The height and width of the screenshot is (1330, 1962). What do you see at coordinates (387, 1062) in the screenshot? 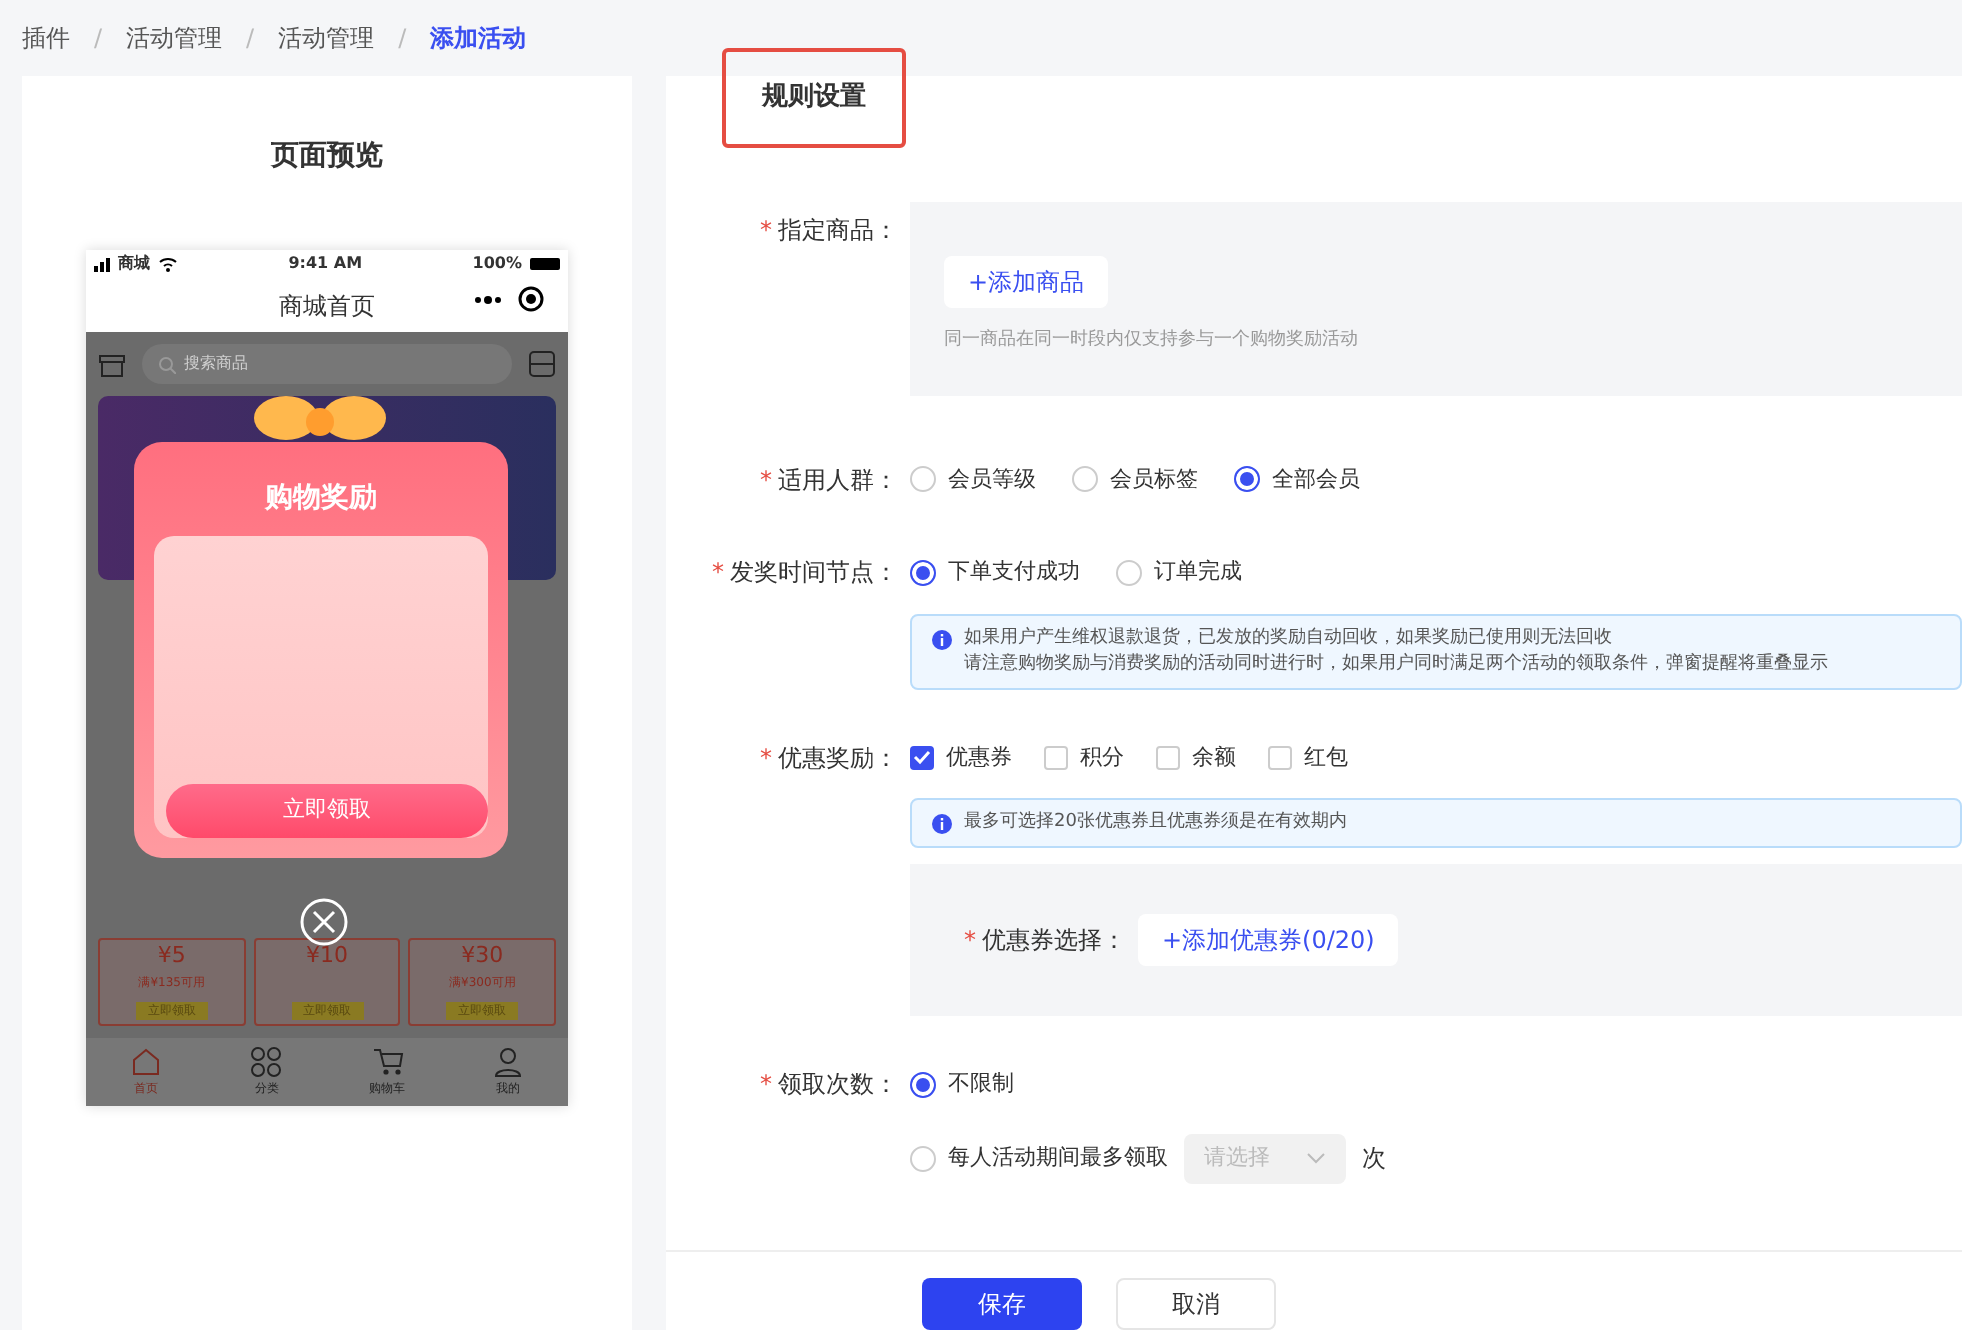
I see `cart-icon` at bounding box center [387, 1062].